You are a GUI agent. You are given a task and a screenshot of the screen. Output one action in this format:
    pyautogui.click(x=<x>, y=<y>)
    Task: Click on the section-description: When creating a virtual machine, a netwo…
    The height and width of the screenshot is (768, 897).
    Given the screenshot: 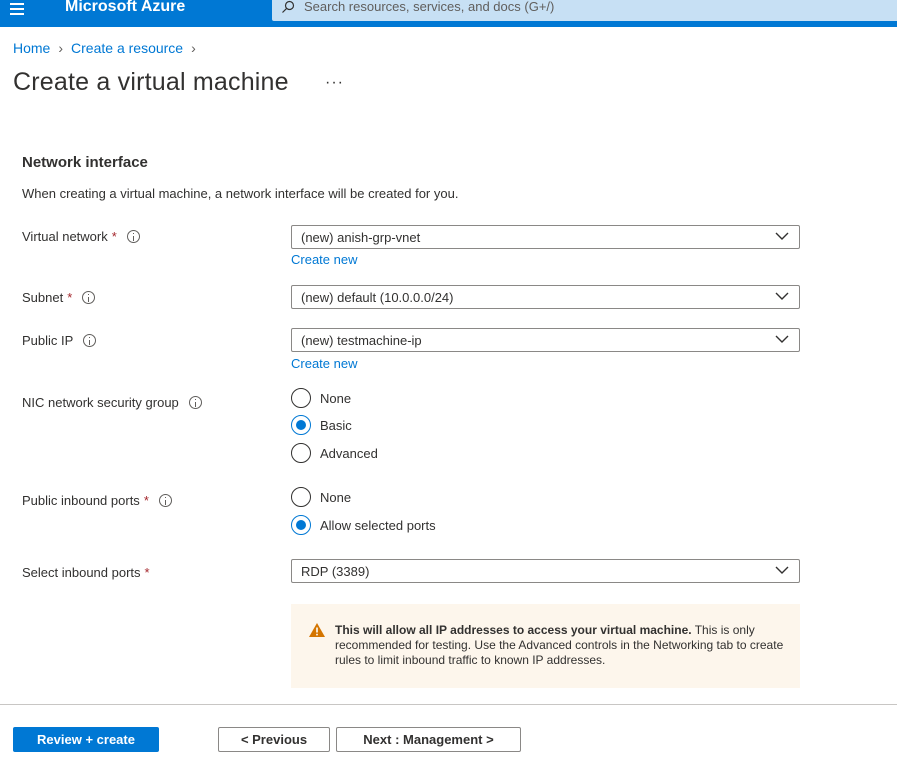 What is the action you would take?
    pyautogui.click(x=240, y=193)
    